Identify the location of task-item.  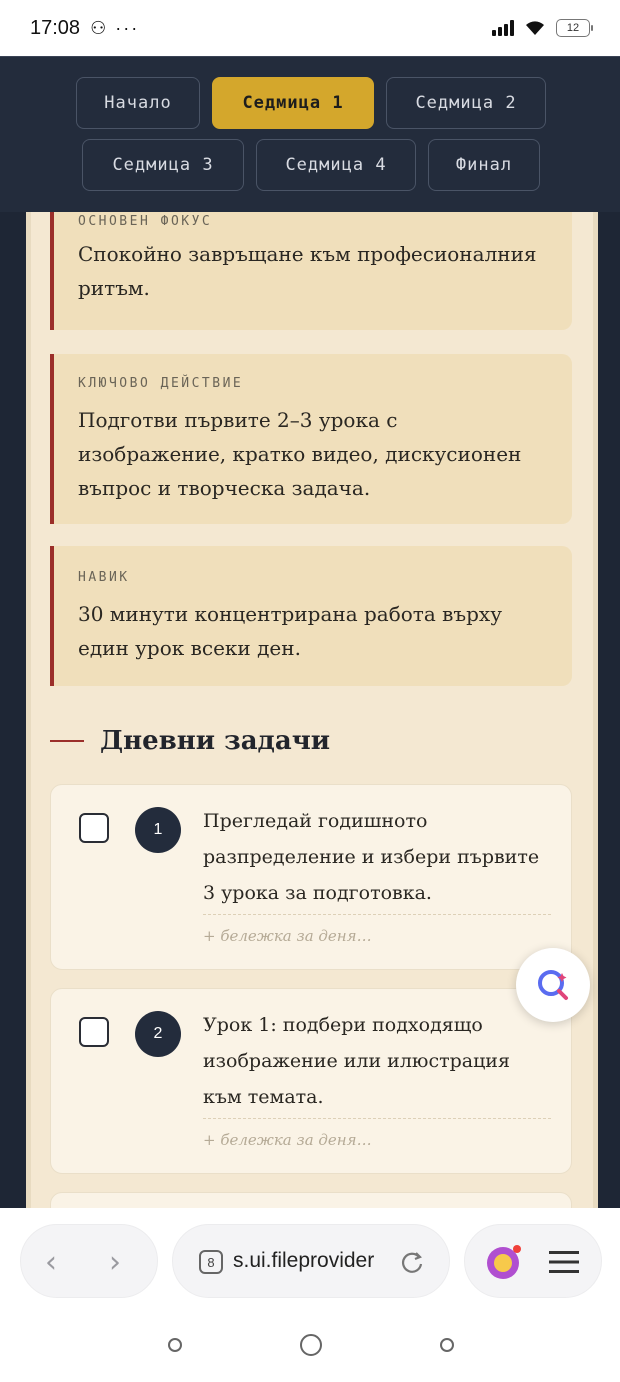
(311, 1200).